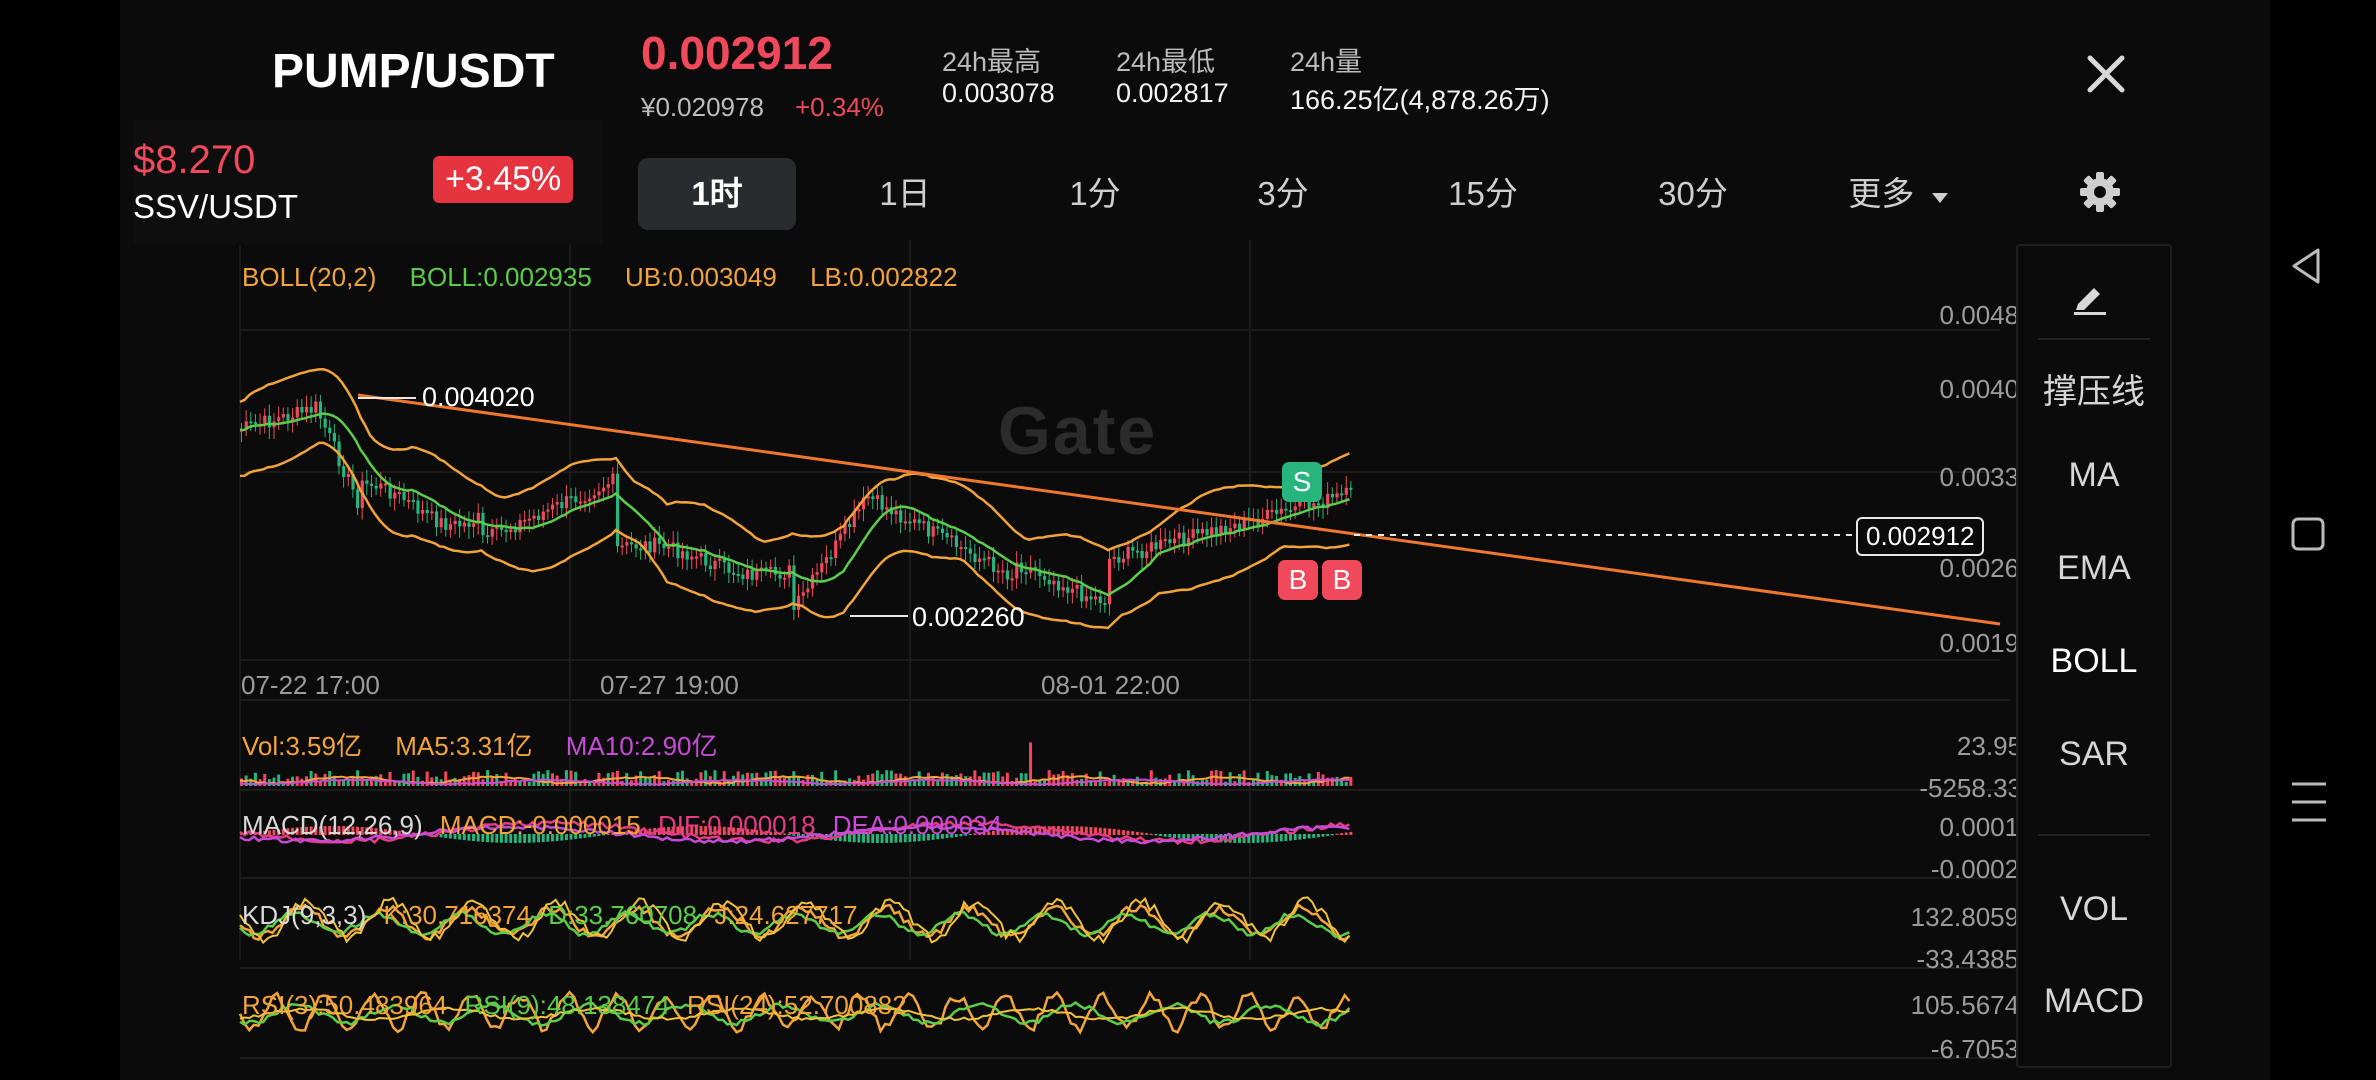 The width and height of the screenshot is (2376, 1080). Describe the element at coordinates (623, 915) in the screenshot. I see `kdj-d: D:33.760708` at that location.